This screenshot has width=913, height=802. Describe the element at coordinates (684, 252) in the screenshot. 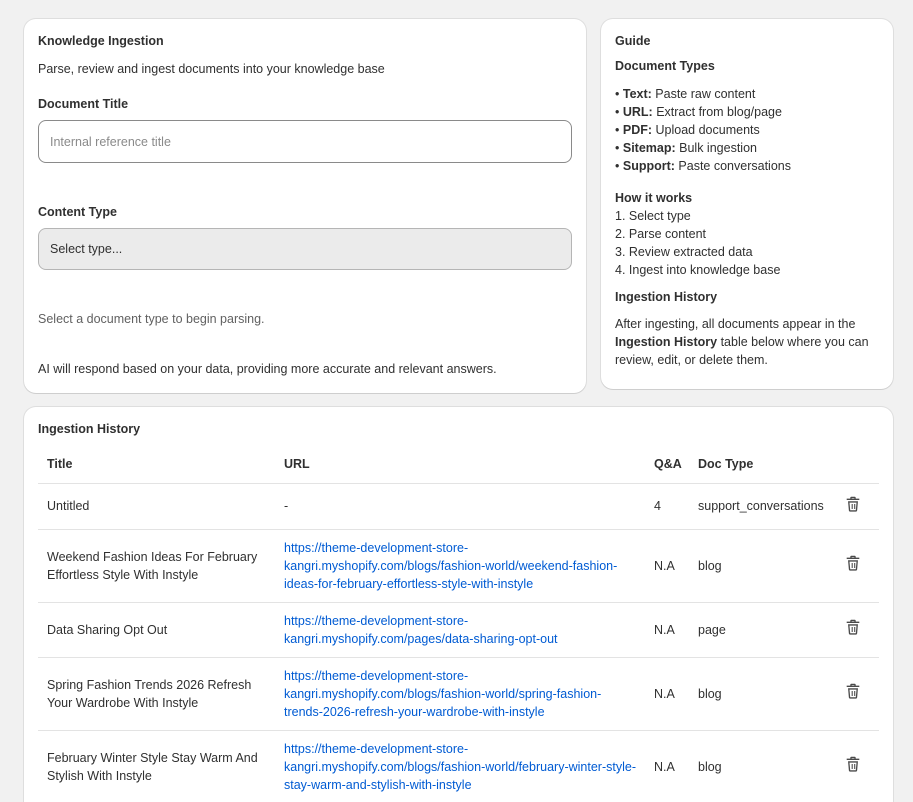

I see `step-item: 3. Review extracted data` at that location.